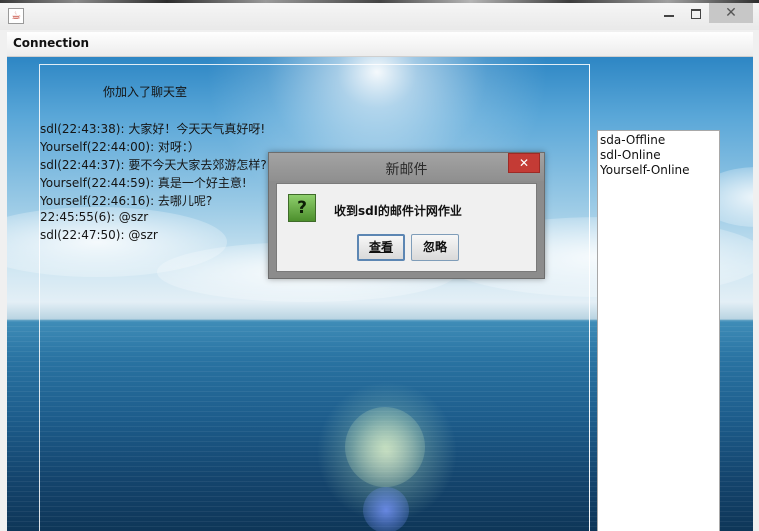 This screenshot has height=531, width=759. I want to click on window-close-button: ✕, so click(731, 13).